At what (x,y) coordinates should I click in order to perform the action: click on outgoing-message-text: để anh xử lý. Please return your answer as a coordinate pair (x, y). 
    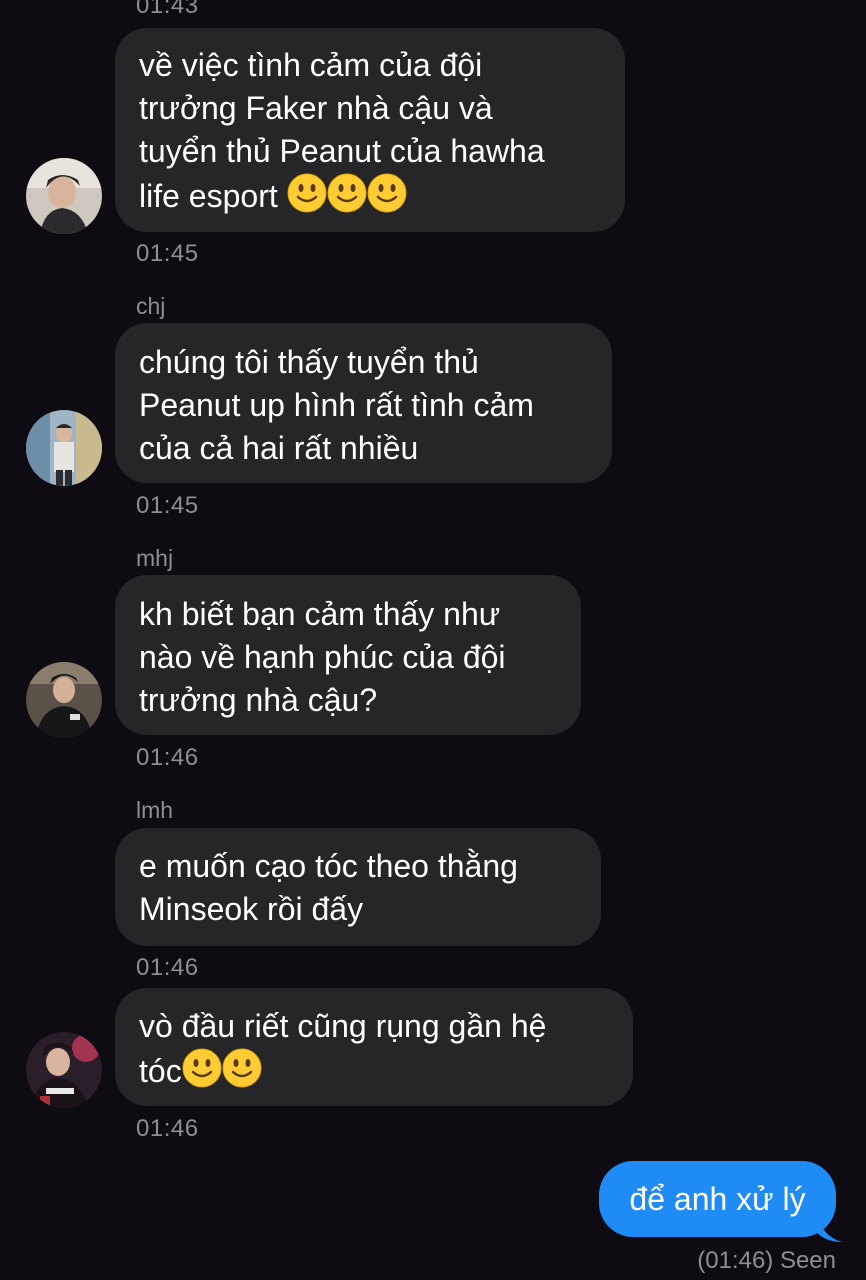
    Looking at the image, I should click on (717, 1199).